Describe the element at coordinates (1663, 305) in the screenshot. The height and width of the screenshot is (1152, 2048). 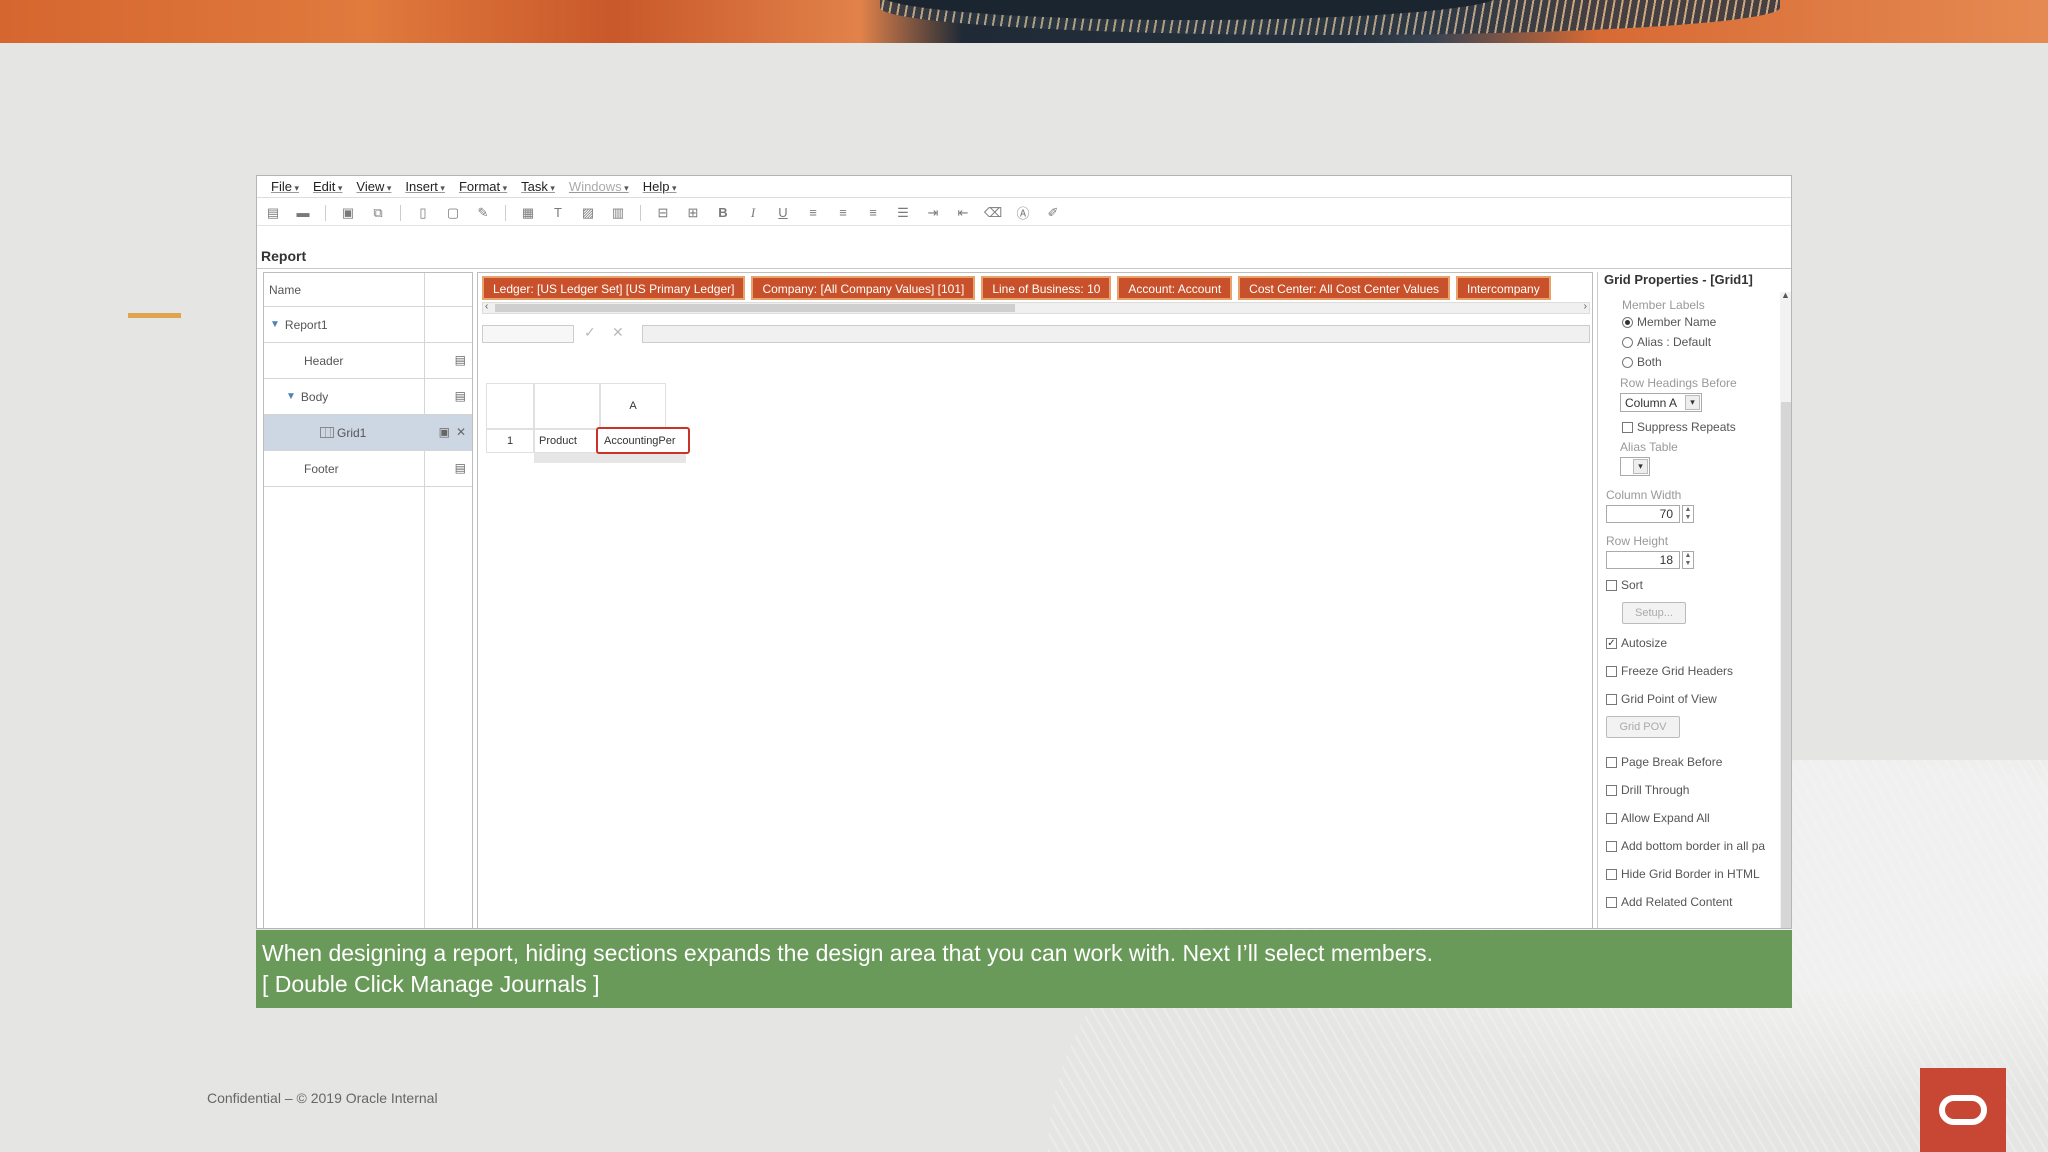
I see `member-labels-label: Member Labels` at that location.